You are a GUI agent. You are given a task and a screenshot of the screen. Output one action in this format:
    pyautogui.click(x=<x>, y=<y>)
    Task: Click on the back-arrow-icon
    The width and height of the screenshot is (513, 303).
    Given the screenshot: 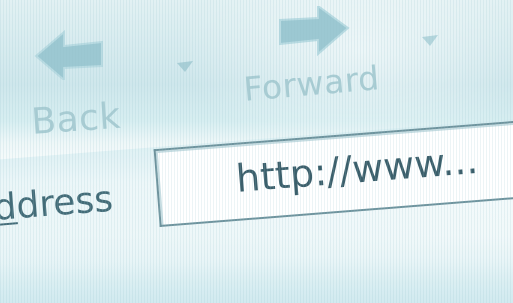 What is the action you would take?
    pyautogui.click(x=68, y=54)
    